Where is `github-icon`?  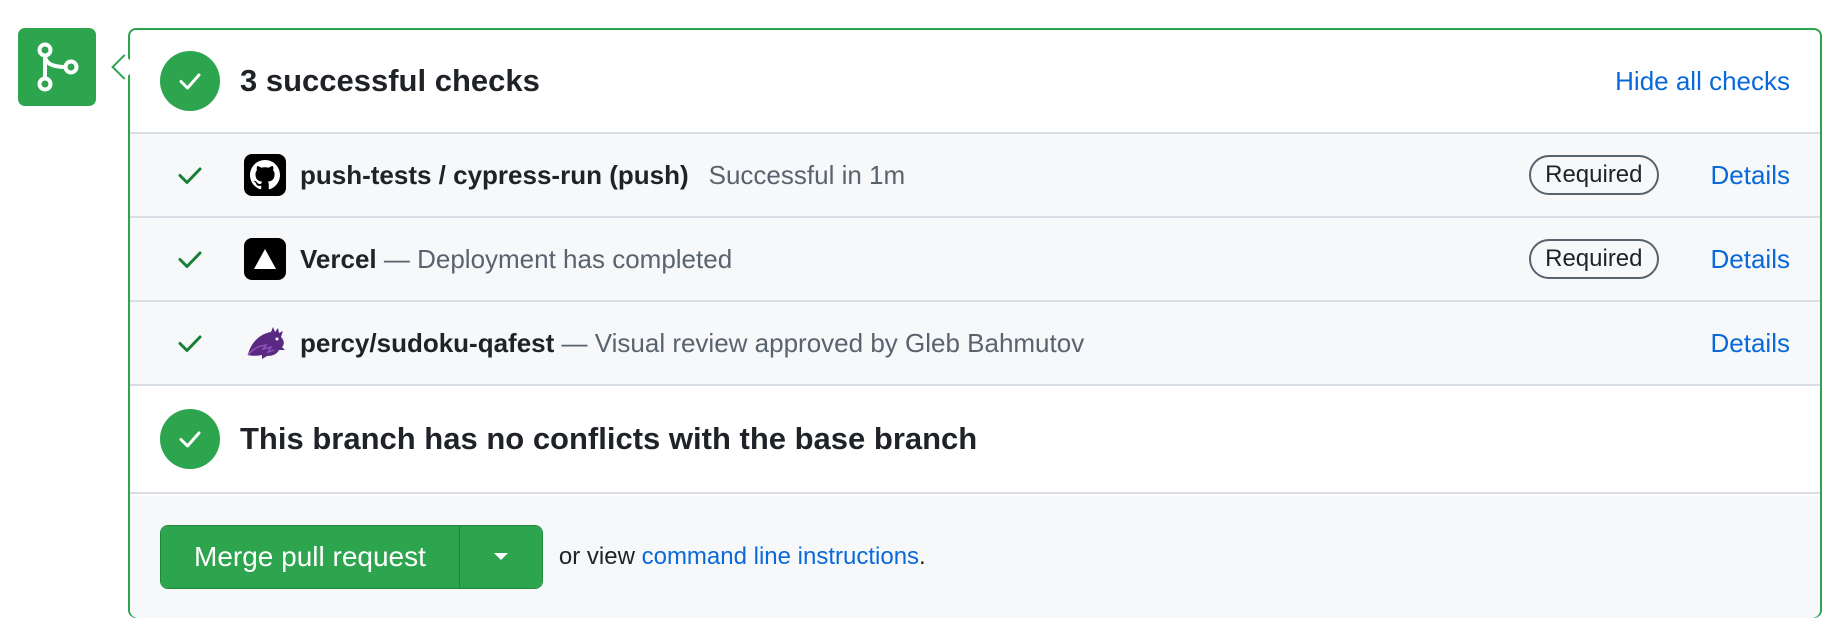
github-icon is located at coordinates (265, 175).